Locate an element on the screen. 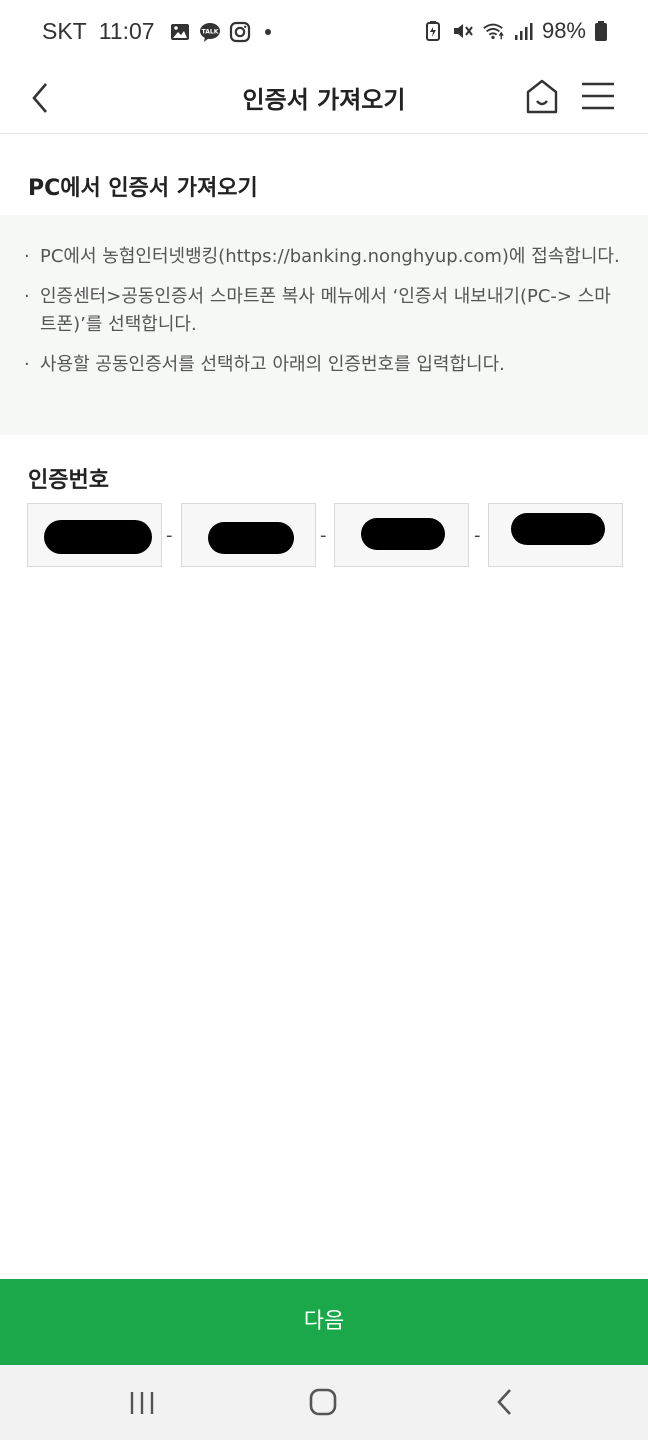 The image size is (648, 1440). app-header: 인증서 가져오기 is located at coordinates (324, 99).